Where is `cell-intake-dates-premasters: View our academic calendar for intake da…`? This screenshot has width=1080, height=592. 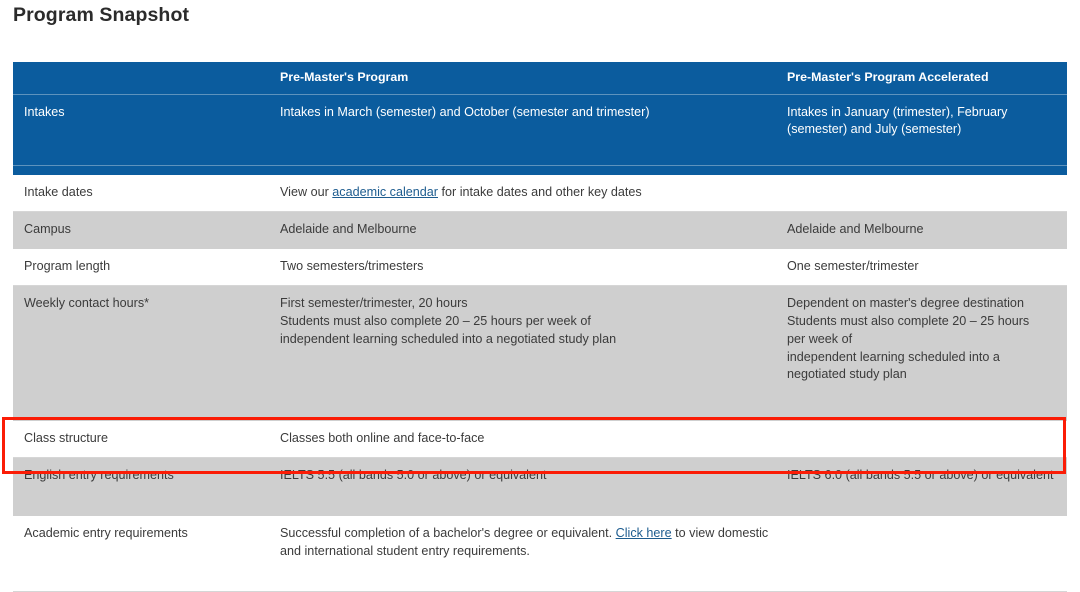
cell-intake-dates-premasters: View our academic calendar for intake da… is located at coordinates (533, 194).